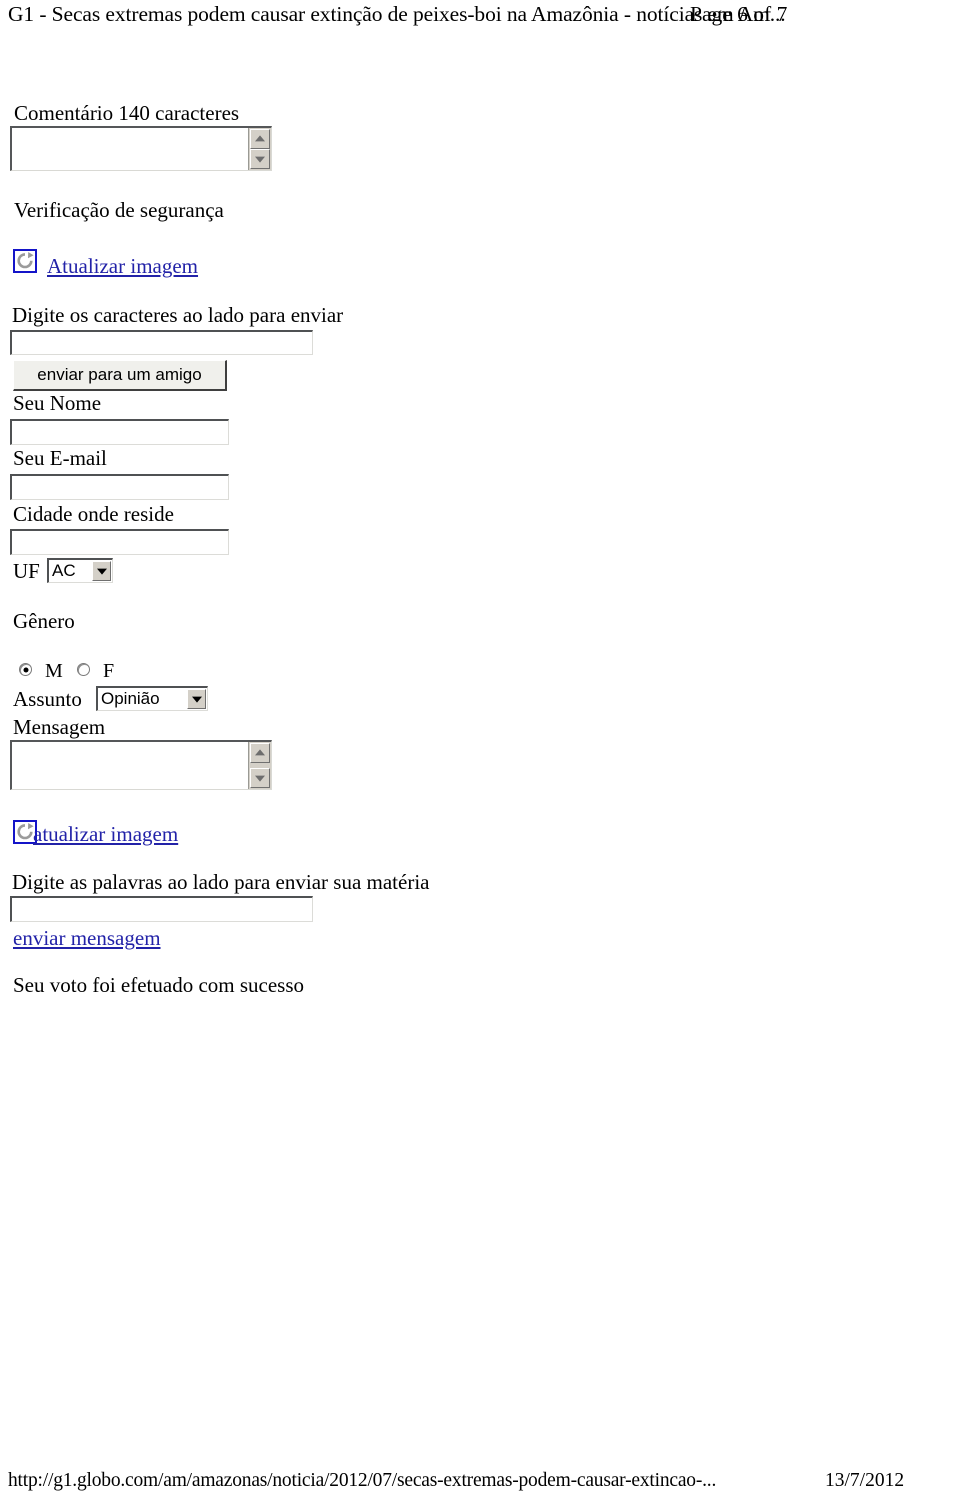  What do you see at coordinates (44, 621) in the screenshot?
I see `gender-label: Gênero` at bounding box center [44, 621].